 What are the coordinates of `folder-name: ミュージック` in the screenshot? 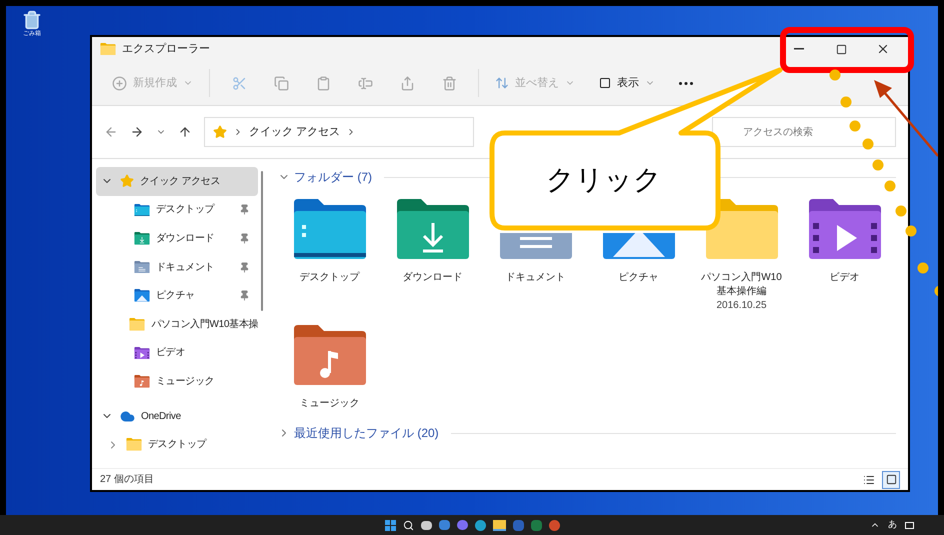 It's located at (329, 404).